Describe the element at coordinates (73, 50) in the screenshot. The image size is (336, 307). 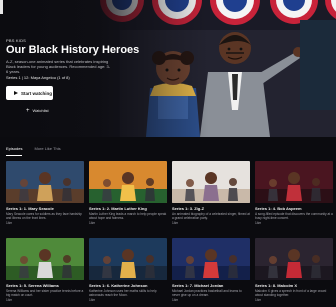
I see `page-title: Our Black History Heroes` at that location.